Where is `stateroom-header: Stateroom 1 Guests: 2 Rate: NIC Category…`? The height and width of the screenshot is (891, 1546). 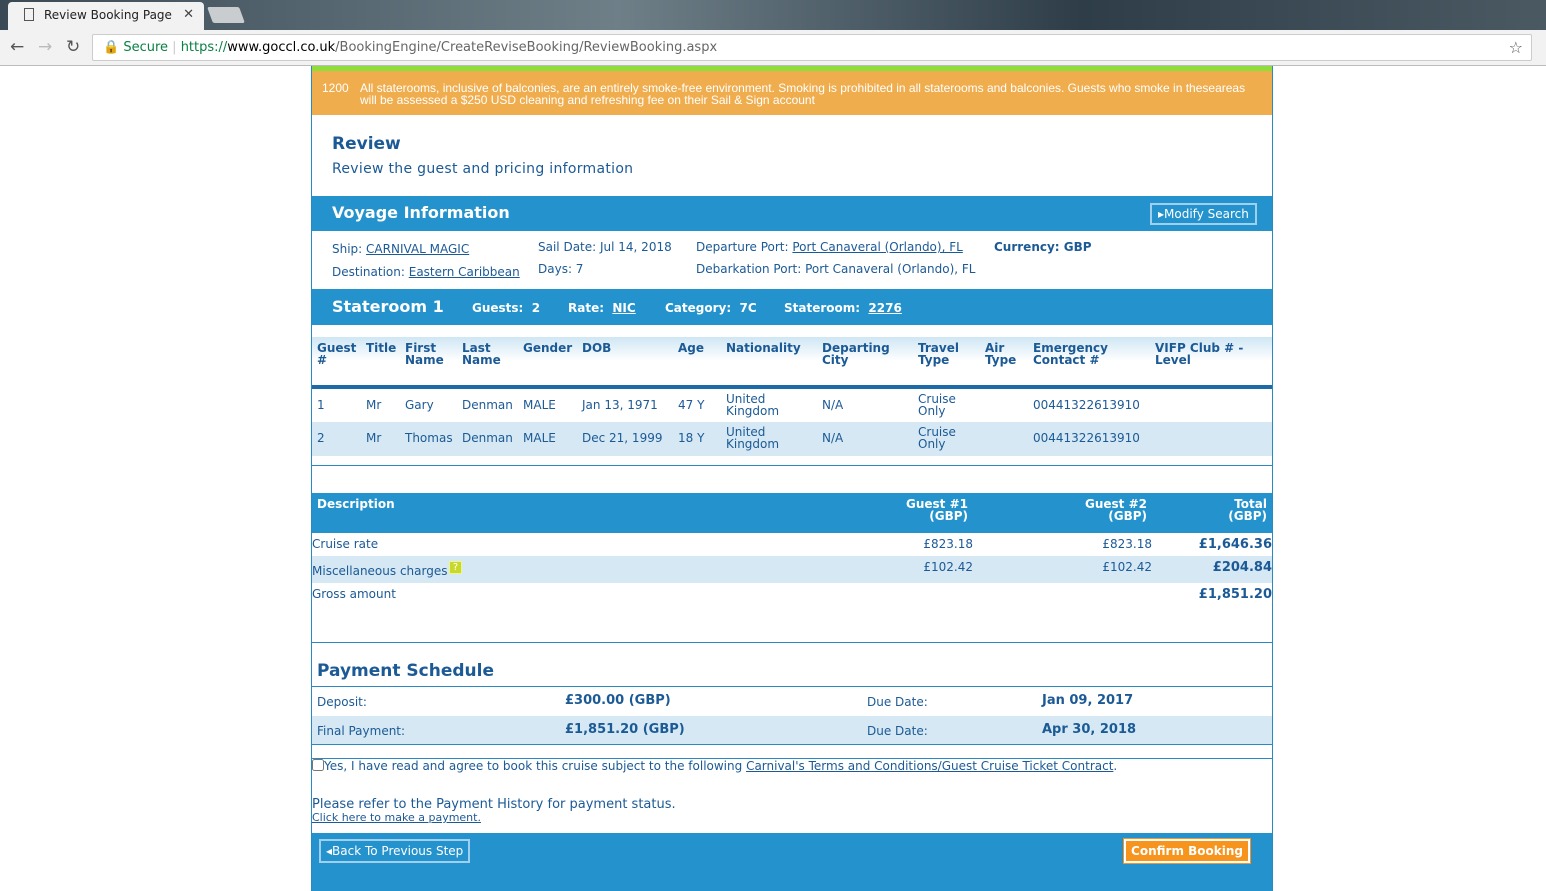
stateroom-header: Stateroom 1 Guests: 2 Rate: NIC Category… is located at coordinates (792, 307).